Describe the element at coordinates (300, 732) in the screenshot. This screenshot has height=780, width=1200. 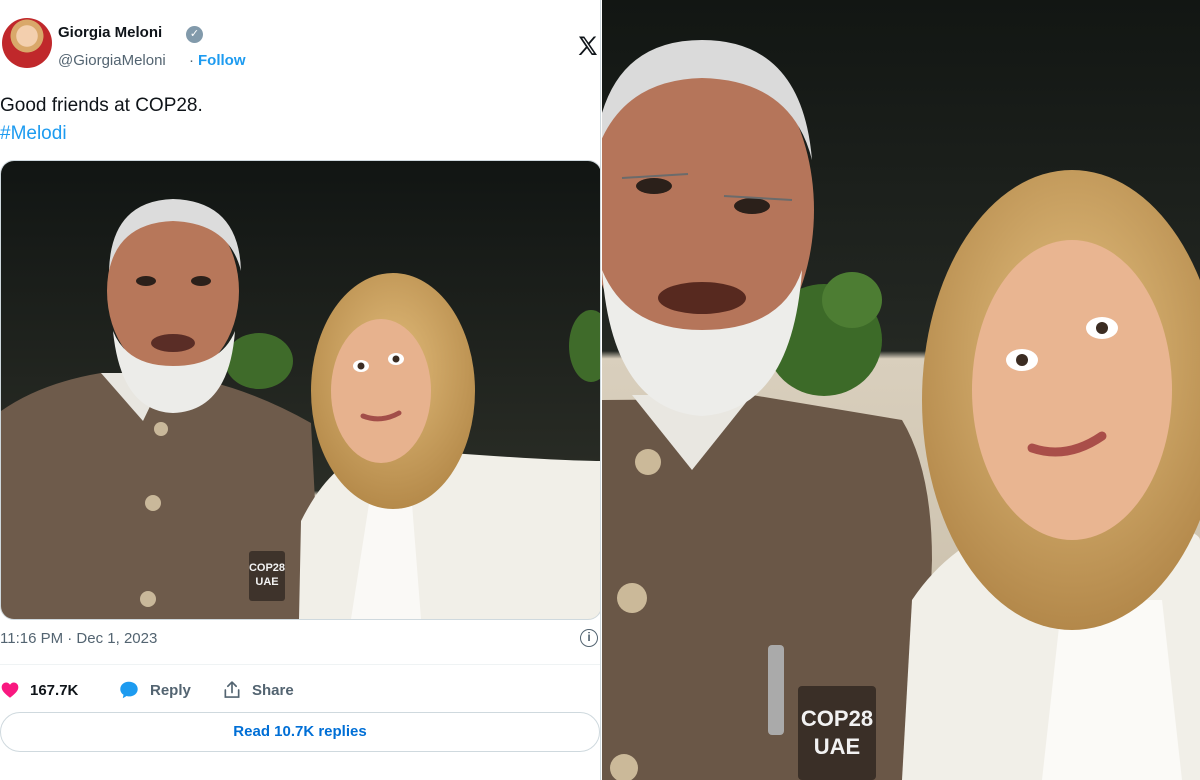
I see `read-replies-button: Read 10.7K replies` at that location.